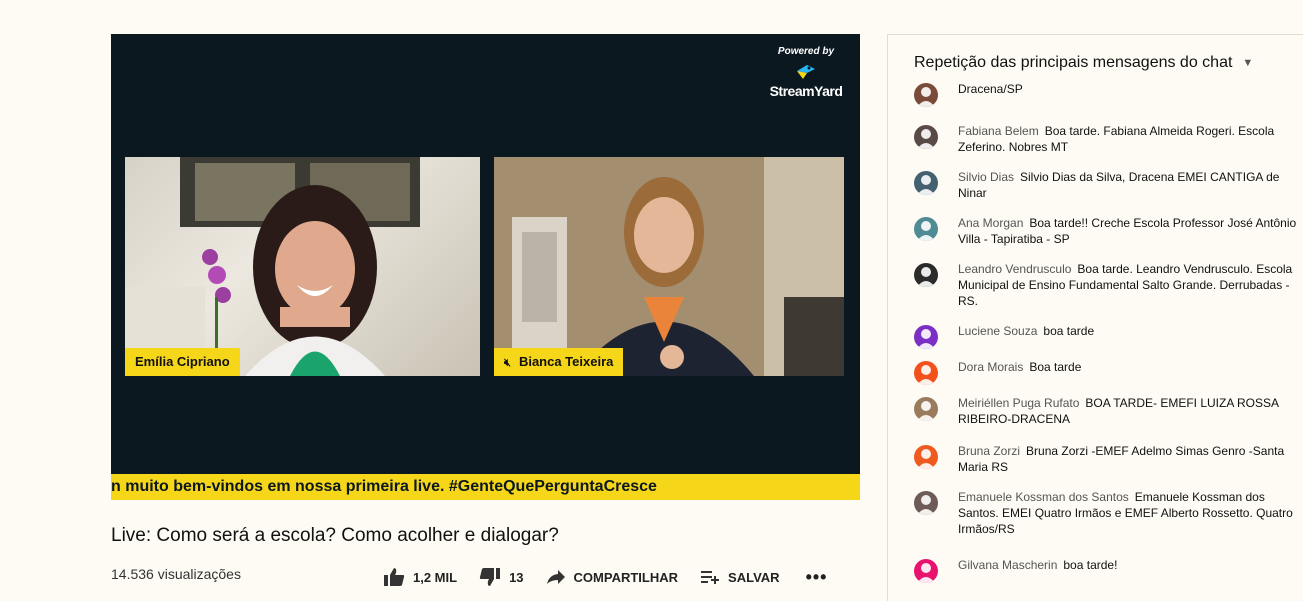 The width and height of the screenshot is (1303, 601). Describe the element at coordinates (182, 362) in the screenshot. I see `host-nameplate-left: Emília Cipriano` at that location.